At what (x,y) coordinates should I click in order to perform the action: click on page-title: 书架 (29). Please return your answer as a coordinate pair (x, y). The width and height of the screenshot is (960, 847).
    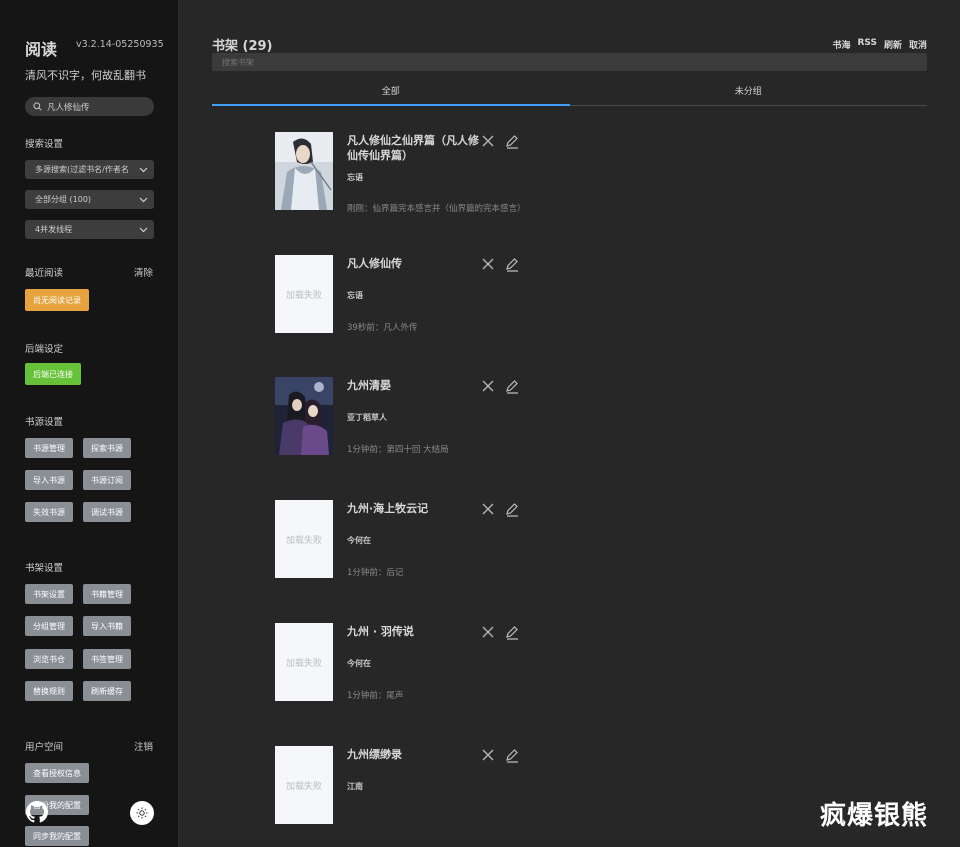
    Looking at the image, I should click on (242, 46).